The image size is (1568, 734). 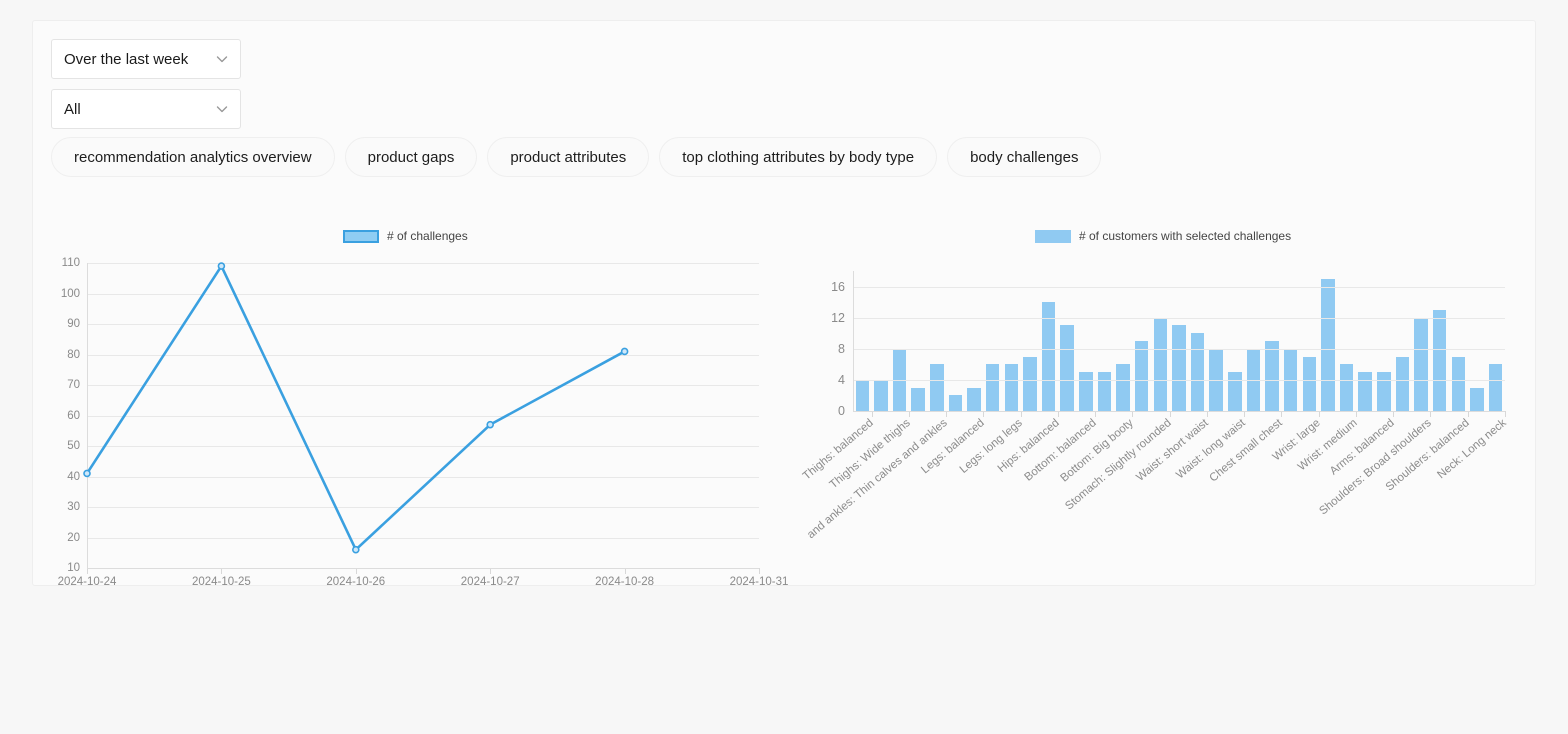 What do you see at coordinates (73, 324) in the screenshot?
I see `y-axis-tick-label: 90` at bounding box center [73, 324].